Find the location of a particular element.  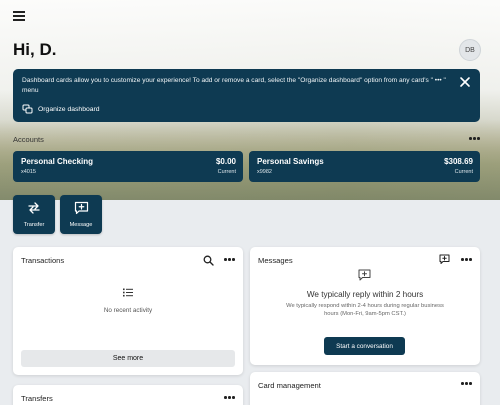

transactions-more-menu-icon is located at coordinates (229, 259).